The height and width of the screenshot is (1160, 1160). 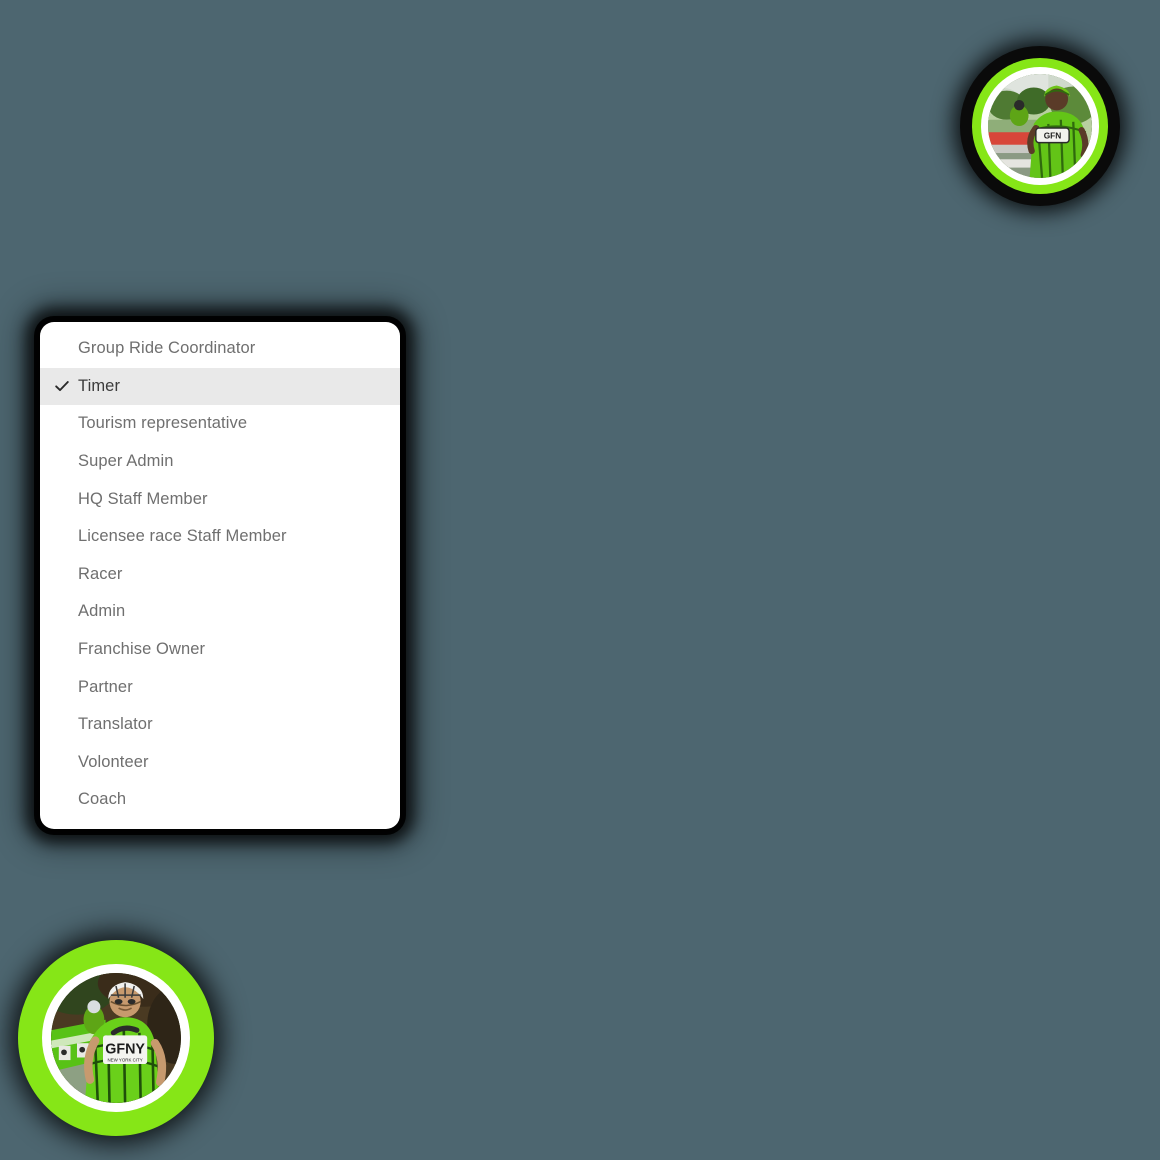 I want to click on menu-item-translator: Translator, so click(x=220, y=725).